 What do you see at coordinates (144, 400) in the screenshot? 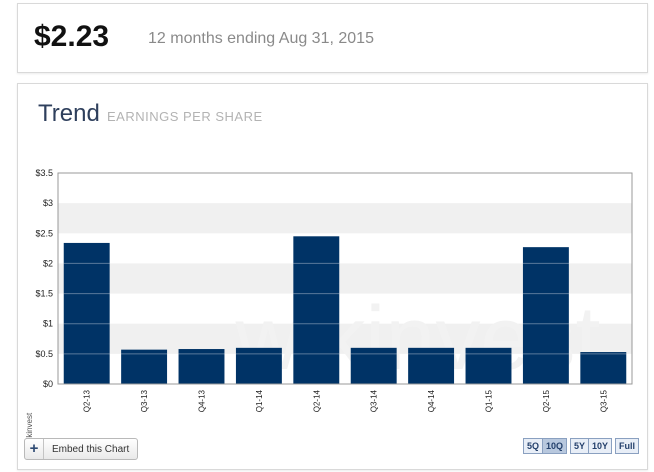
I see `x-tick-label: Q3-13` at bounding box center [144, 400].